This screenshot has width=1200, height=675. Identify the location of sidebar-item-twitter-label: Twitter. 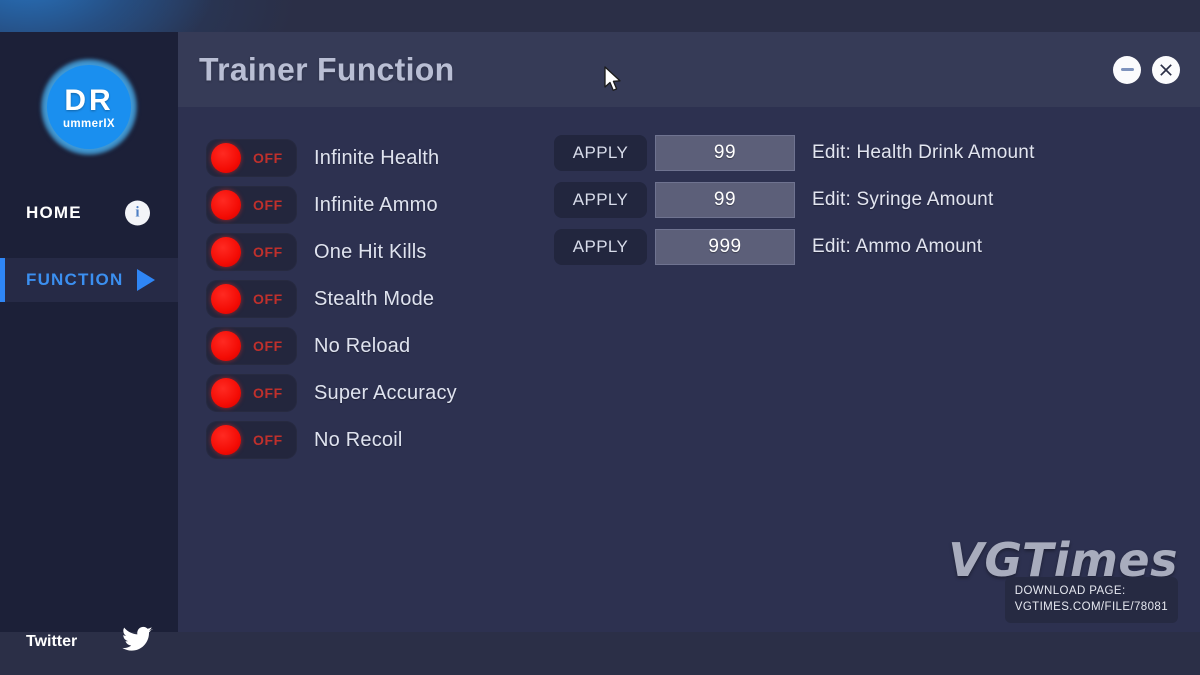
(52, 641).